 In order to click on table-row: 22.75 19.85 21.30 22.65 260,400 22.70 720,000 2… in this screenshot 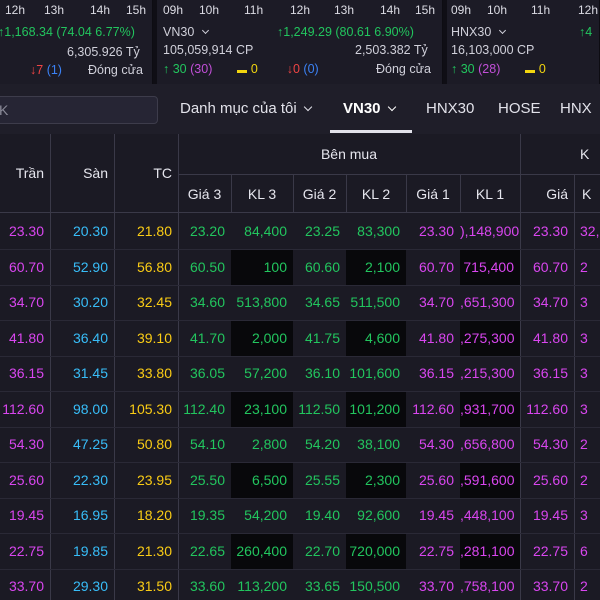, I will do `click(300, 551)`.